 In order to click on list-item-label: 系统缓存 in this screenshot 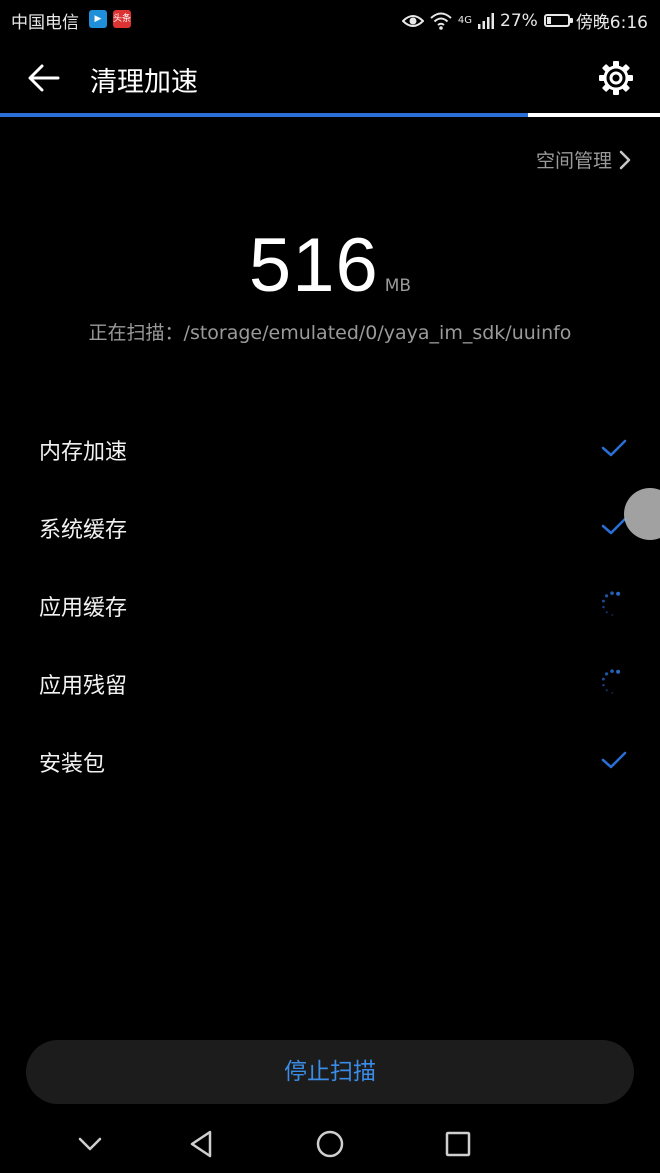, I will do `click(83, 530)`.